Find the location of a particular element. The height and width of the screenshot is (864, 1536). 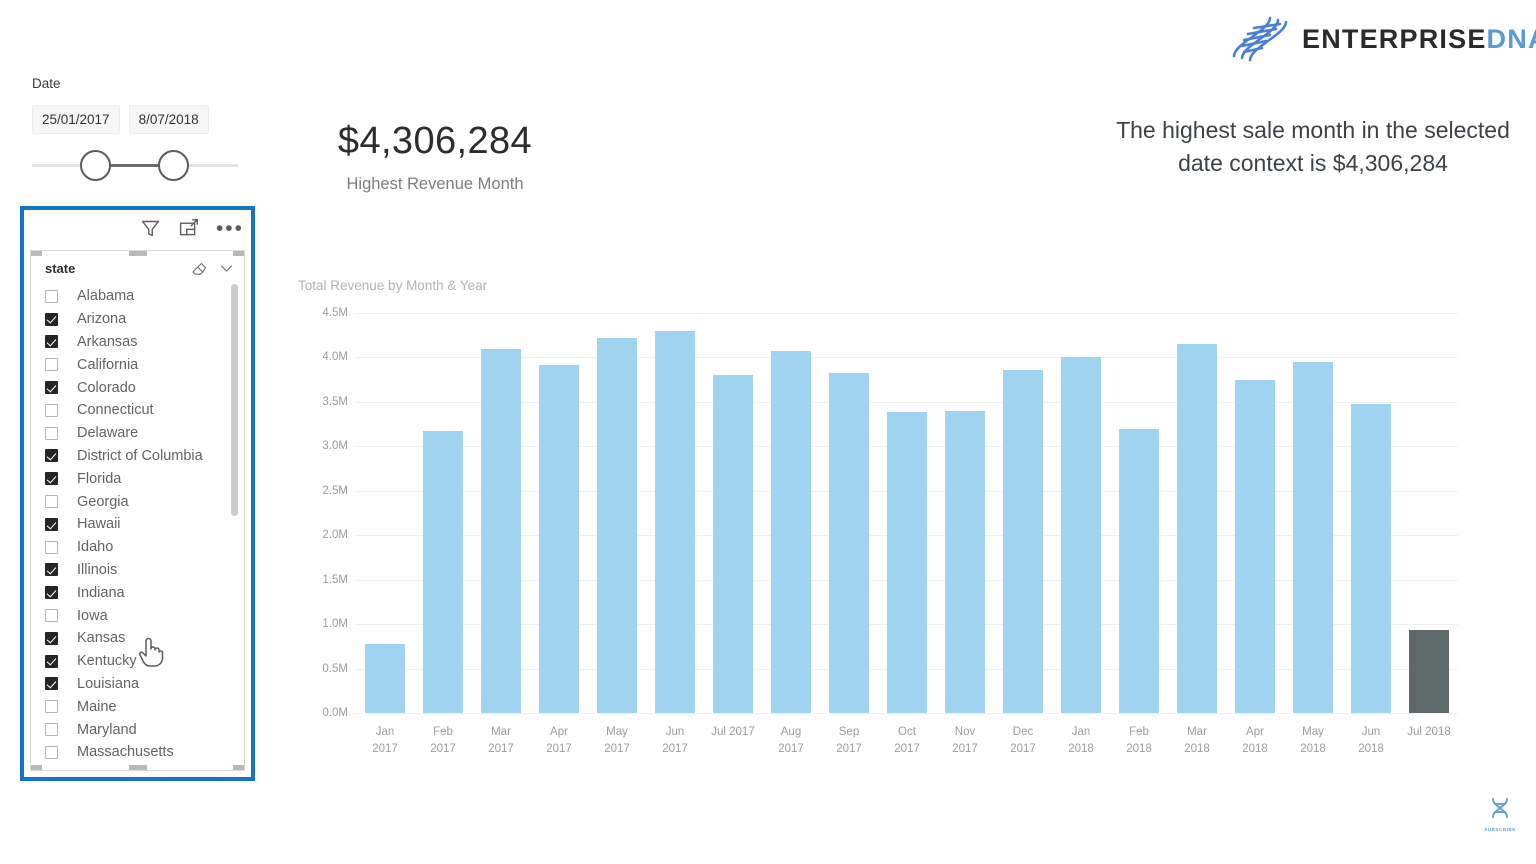

state-list-item: Indiana is located at coordinates (144, 592).